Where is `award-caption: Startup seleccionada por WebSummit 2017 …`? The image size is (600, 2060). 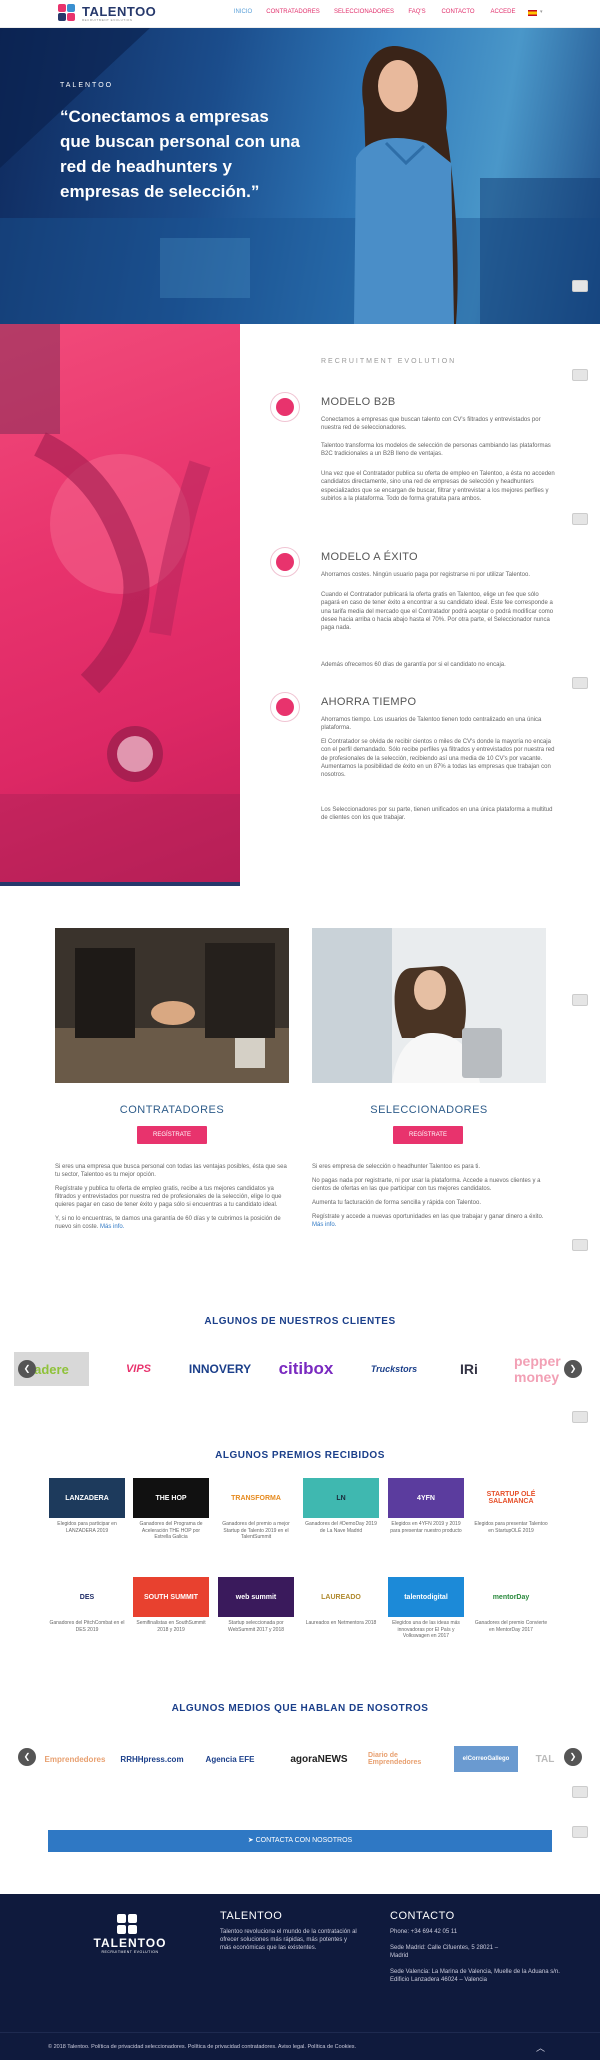 award-caption: Startup seleccionada por WebSummit 2017 … is located at coordinates (256, 1626).